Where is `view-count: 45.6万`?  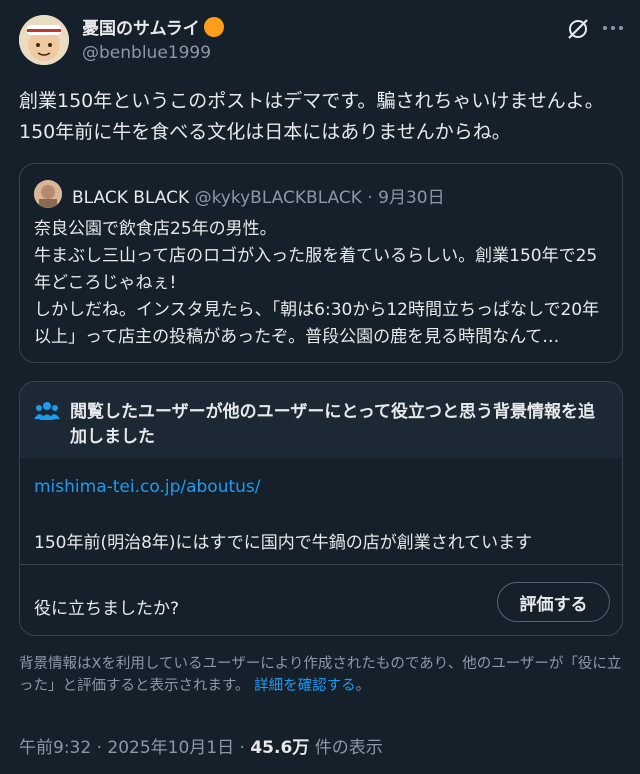
view-count: 45.6万 is located at coordinates (280, 748).